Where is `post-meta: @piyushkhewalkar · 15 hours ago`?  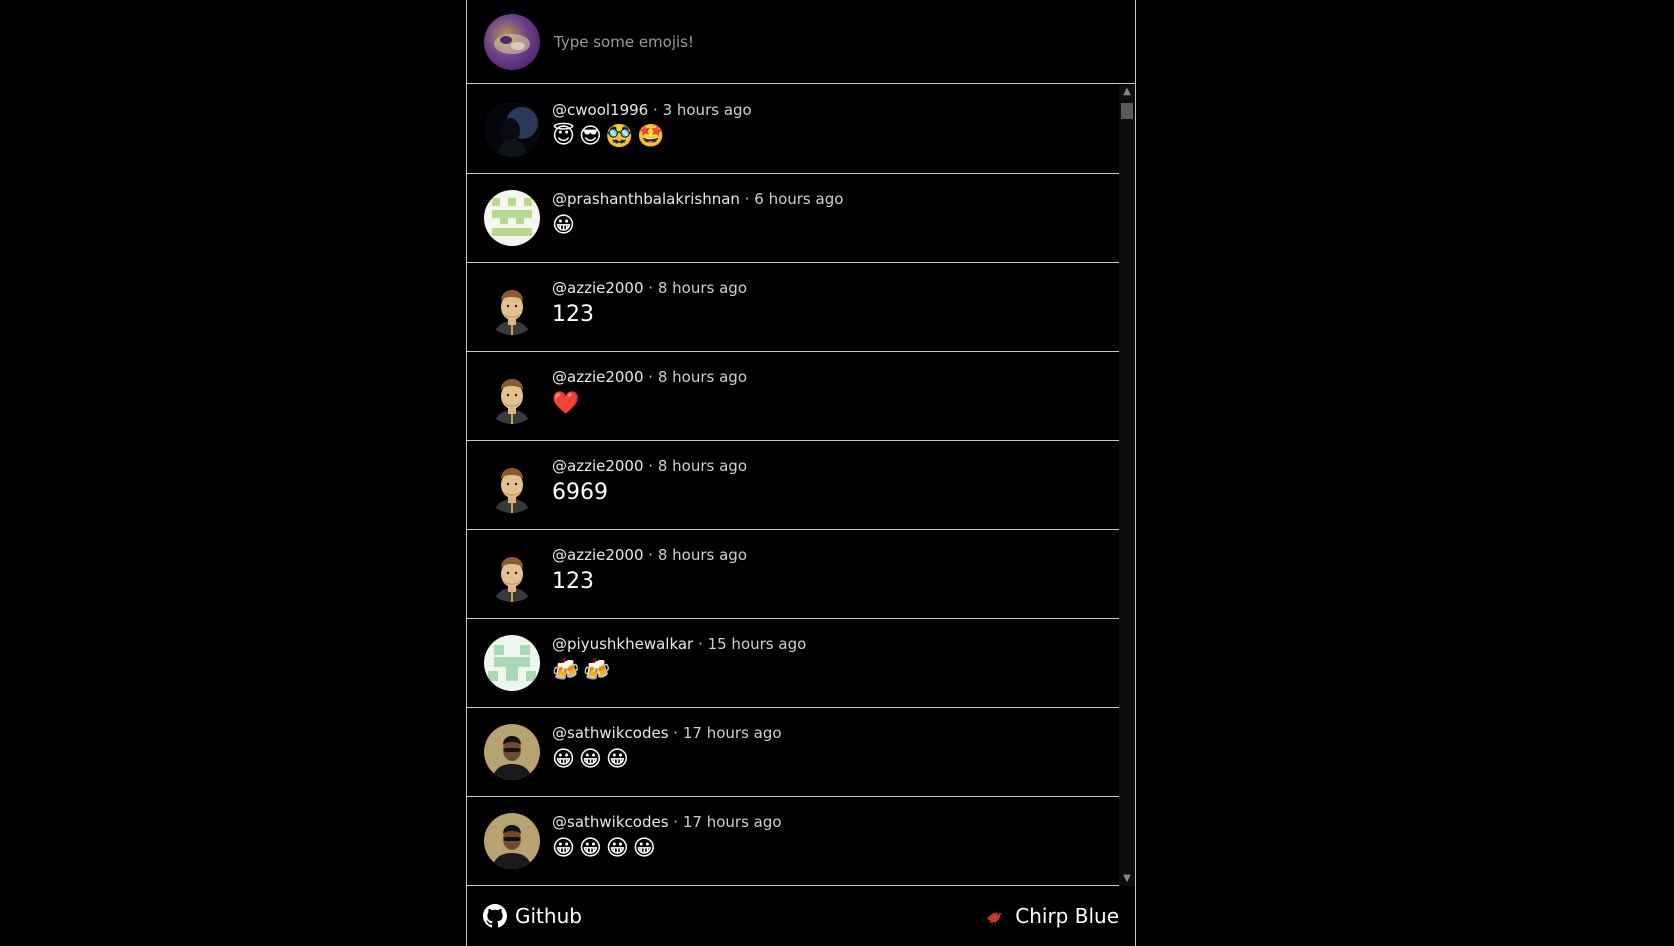 post-meta: @piyushkhewalkar · 15 hours ago is located at coordinates (679, 644).